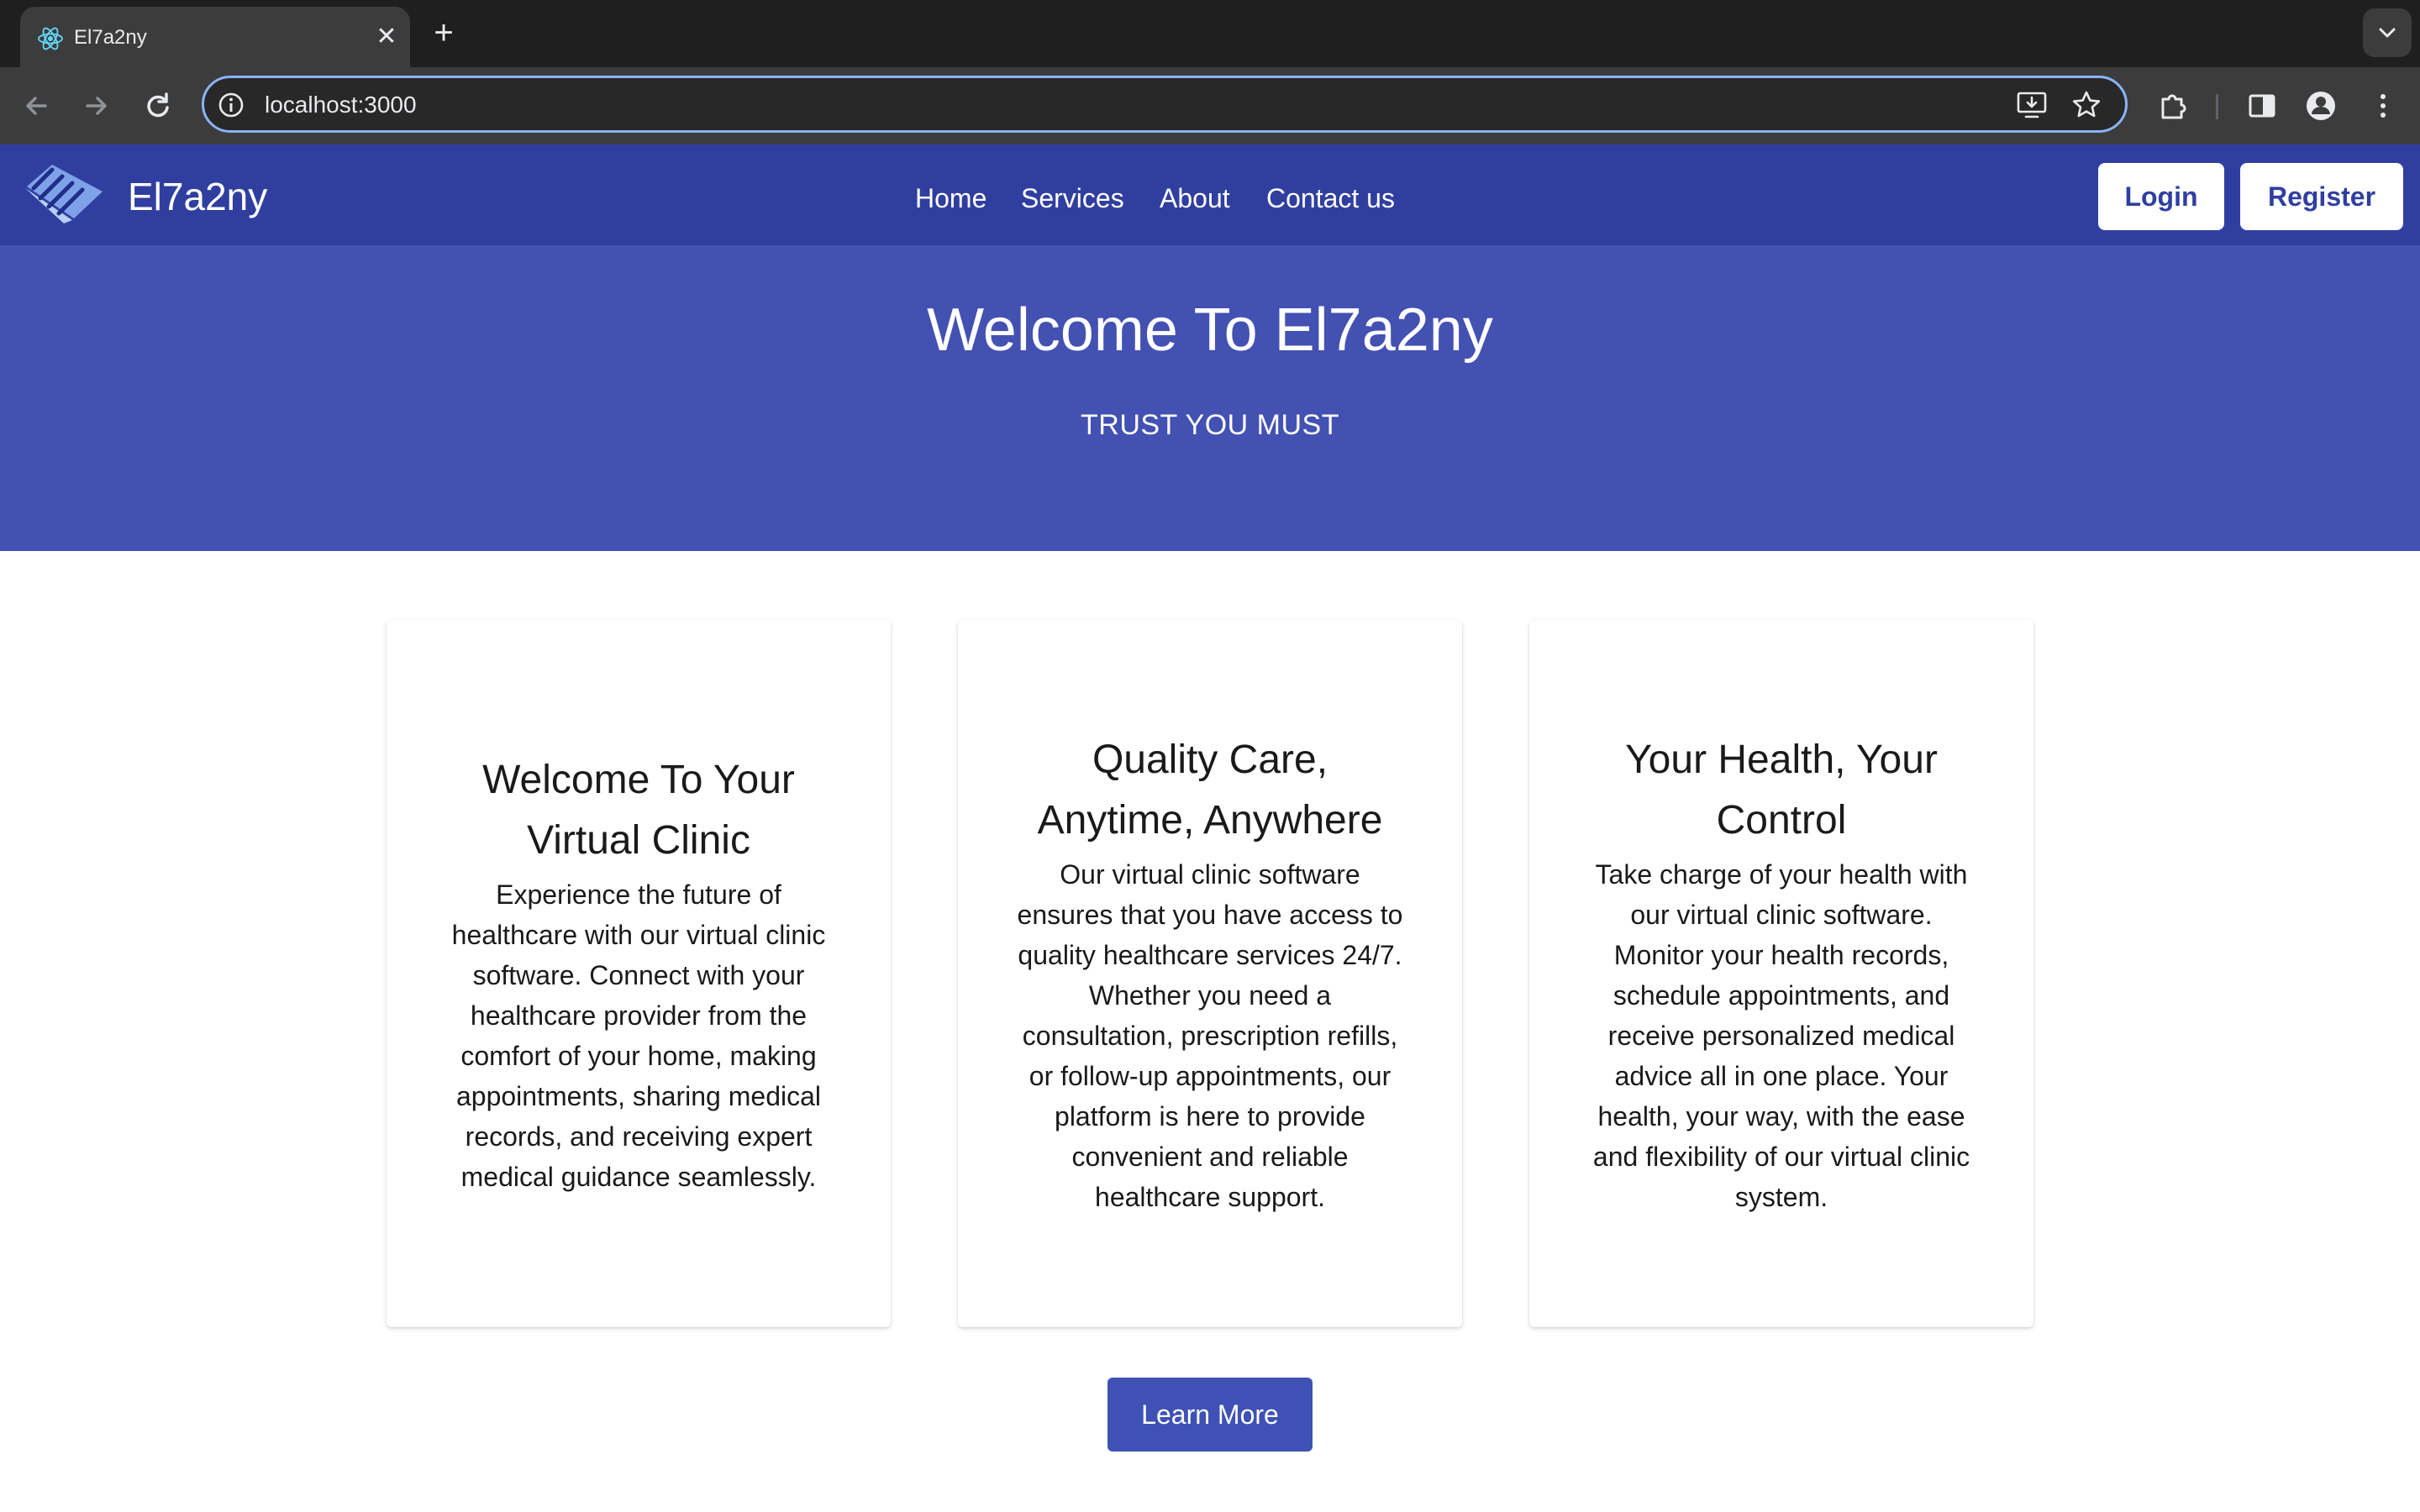  I want to click on url-text: localhost:3000, so click(341, 105).